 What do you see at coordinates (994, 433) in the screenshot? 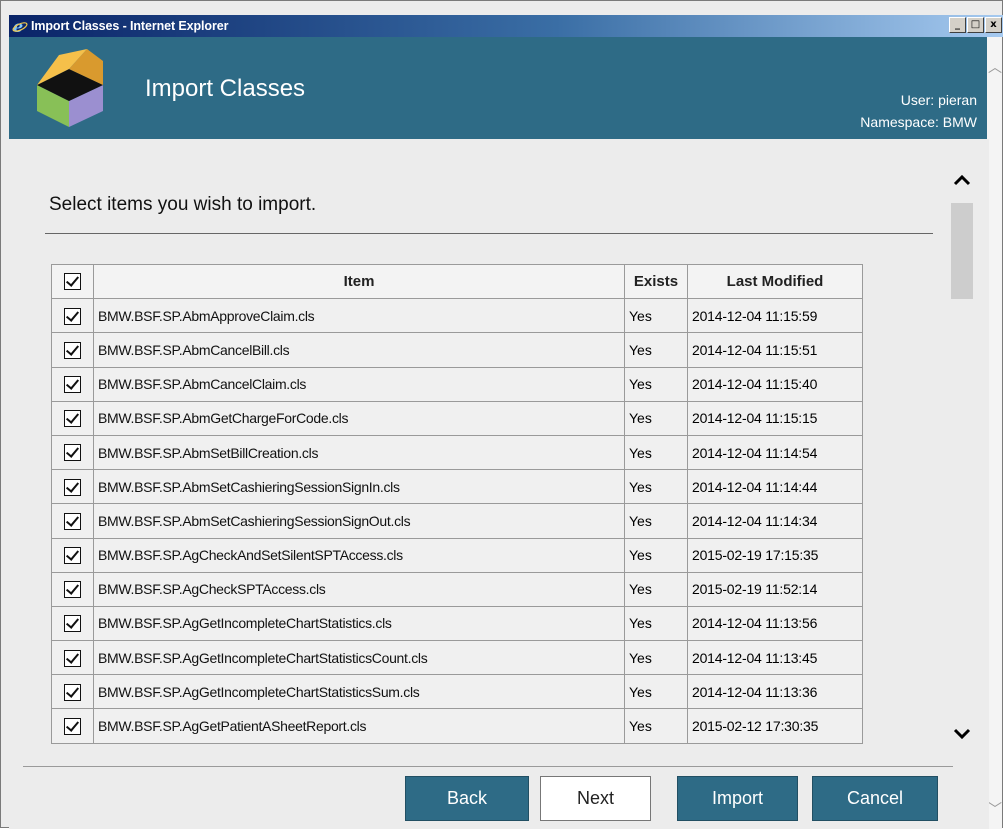
I see `browser-scrollbar: ︿ ﹀` at bounding box center [994, 433].